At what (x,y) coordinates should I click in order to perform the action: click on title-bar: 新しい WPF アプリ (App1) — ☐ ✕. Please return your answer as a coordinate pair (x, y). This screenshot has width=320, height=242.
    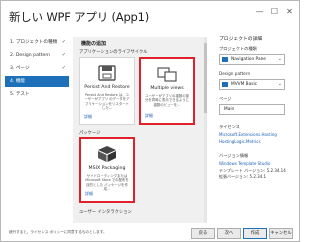
    Looking at the image, I should click on (150, 17).